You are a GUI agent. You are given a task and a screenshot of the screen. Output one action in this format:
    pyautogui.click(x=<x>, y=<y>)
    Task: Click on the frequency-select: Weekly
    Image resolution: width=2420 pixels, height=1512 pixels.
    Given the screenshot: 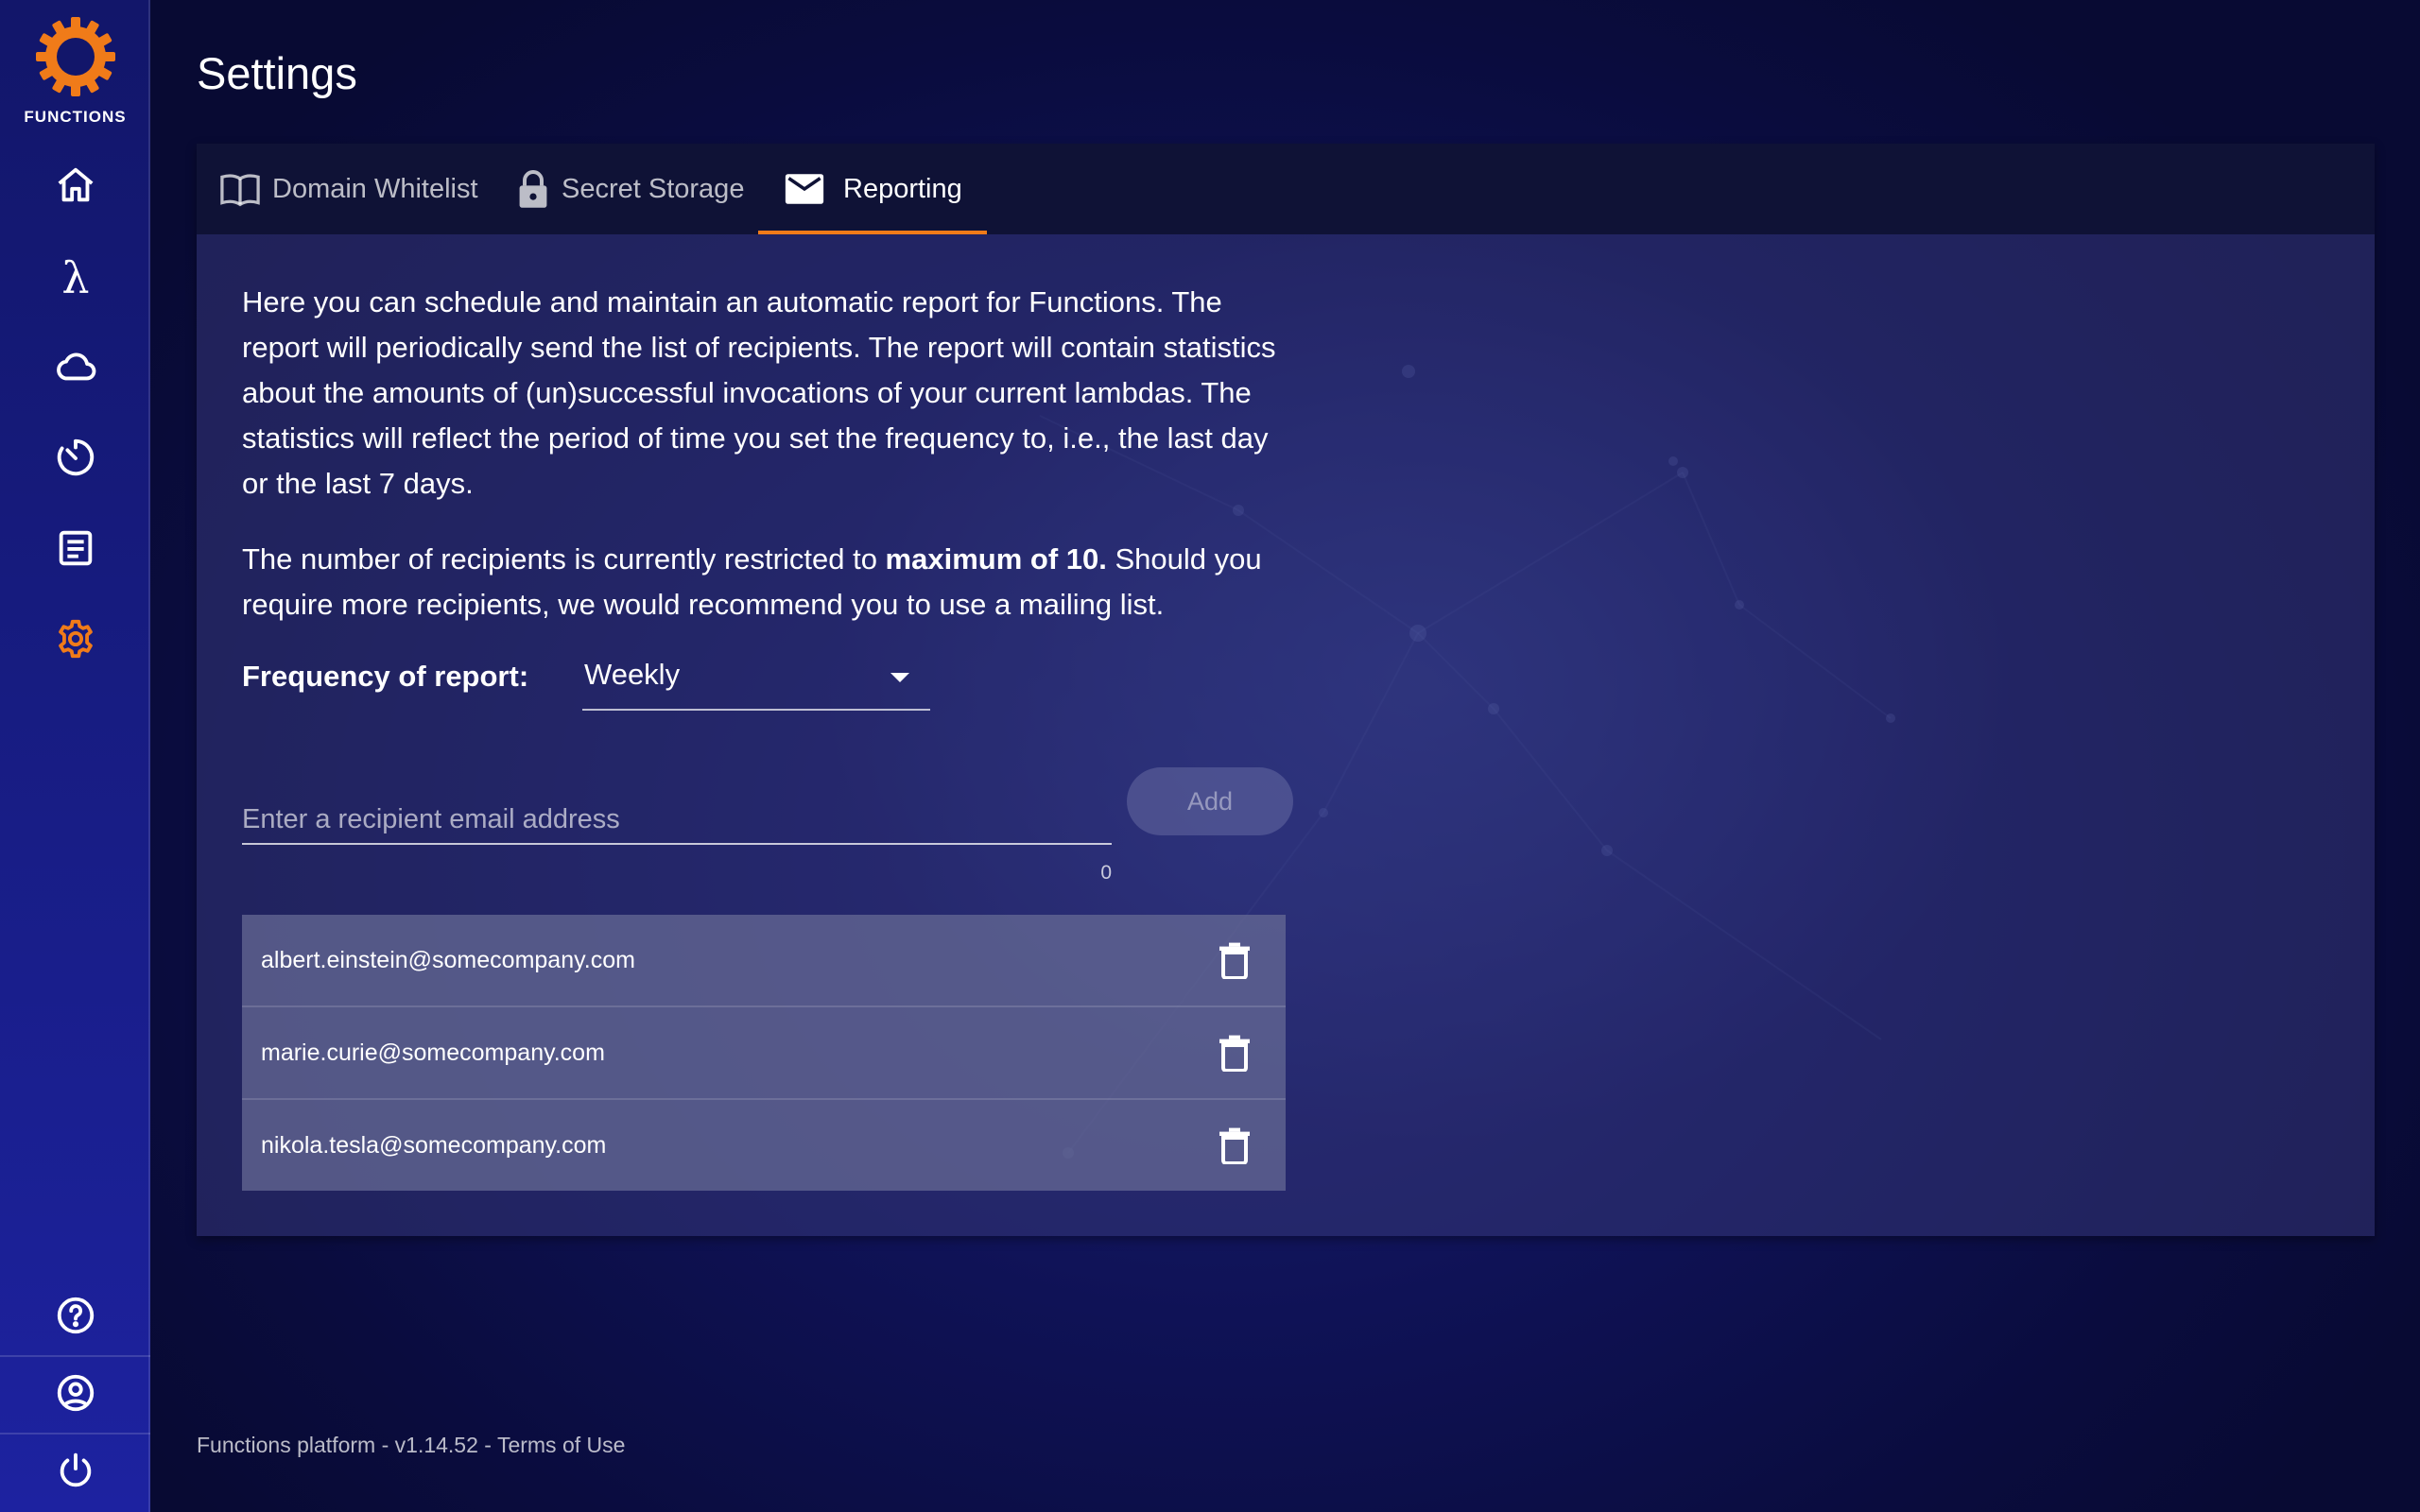 What is the action you would take?
    pyautogui.click(x=756, y=677)
    